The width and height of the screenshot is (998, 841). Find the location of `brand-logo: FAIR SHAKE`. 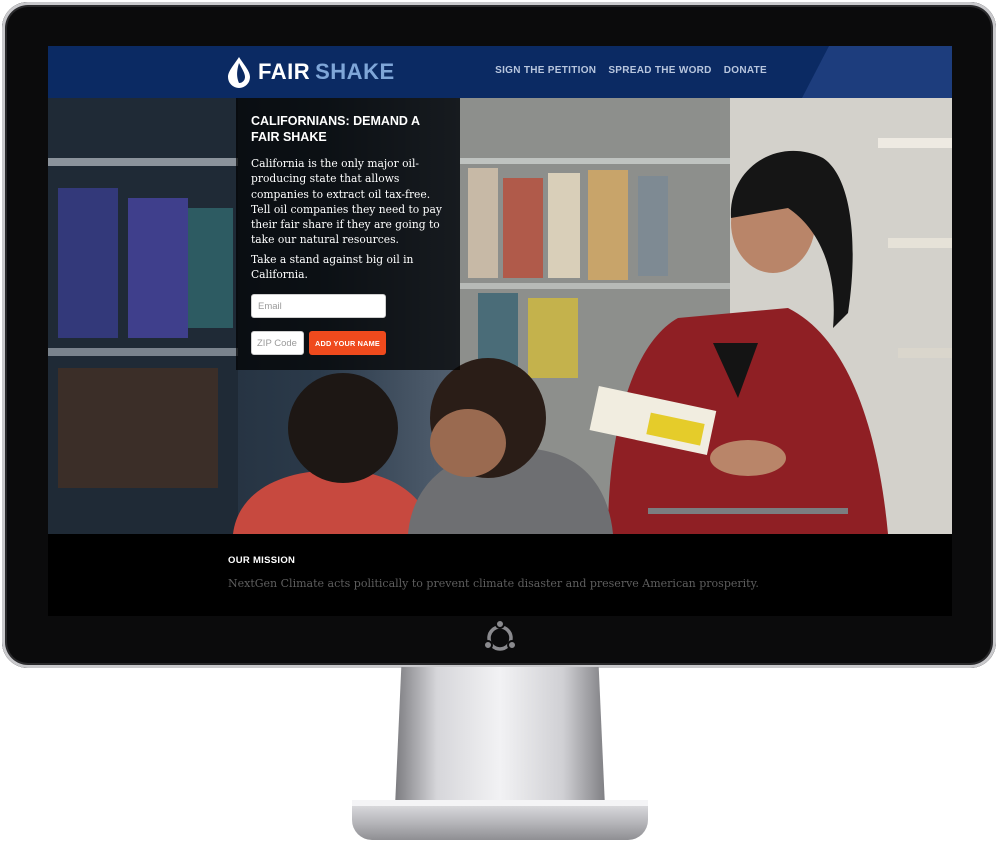

brand-logo: FAIR SHAKE is located at coordinates (310, 72).